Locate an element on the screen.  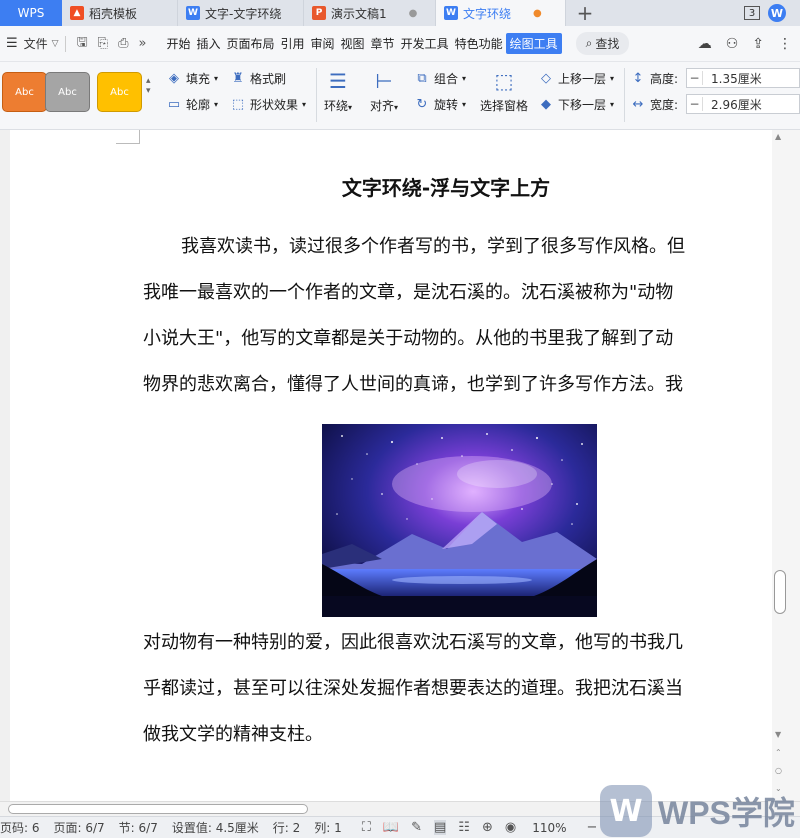
starry-mountain-image is located at coordinates (459, 520).